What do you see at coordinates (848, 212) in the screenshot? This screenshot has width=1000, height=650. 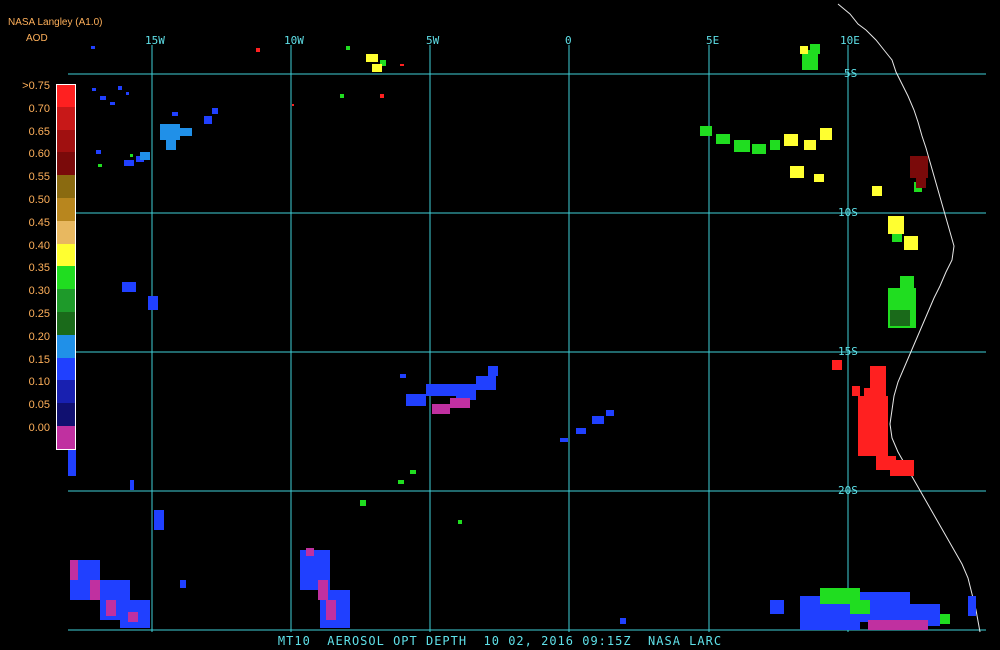 I see `lat-label-10s: 10S` at bounding box center [848, 212].